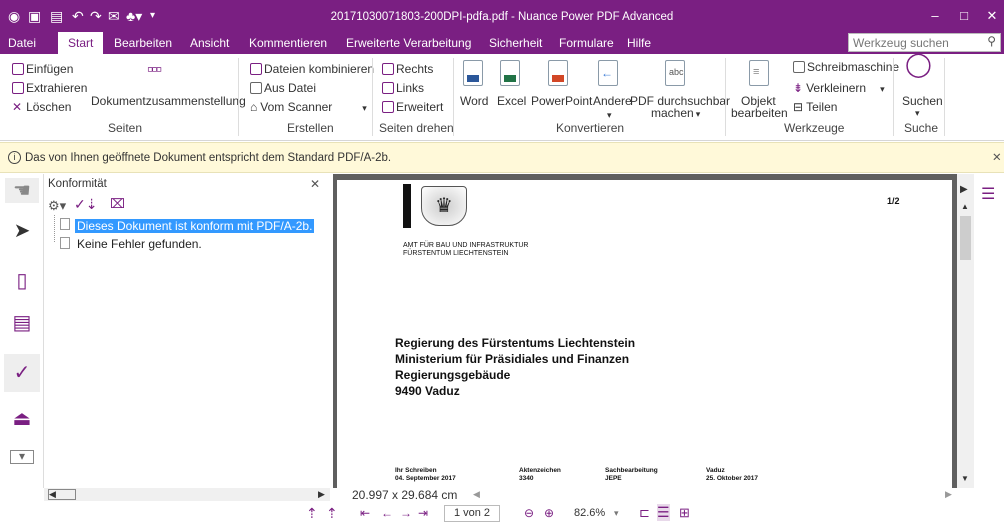 Image resolution: width=1004 pixels, height=526 pixels. I want to click on tab-start: Start, so click(81, 43).